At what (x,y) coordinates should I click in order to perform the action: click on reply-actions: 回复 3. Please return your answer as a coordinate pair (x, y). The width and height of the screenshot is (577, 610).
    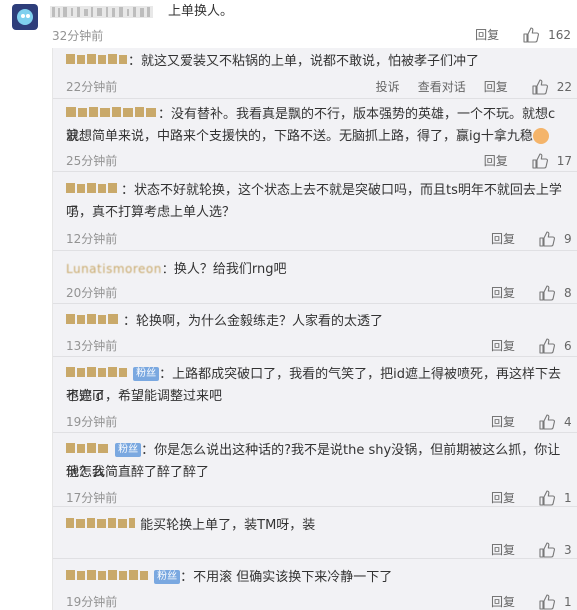
    Looking at the image, I should click on (522, 549).